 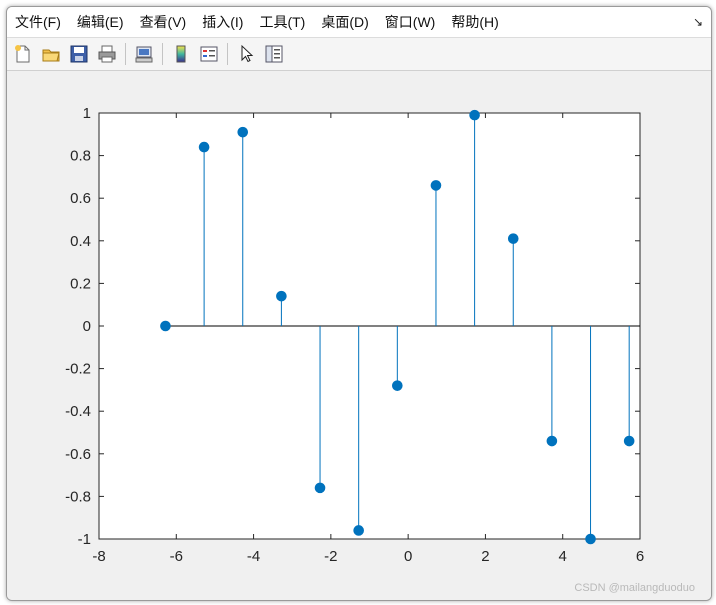 What do you see at coordinates (80, 156) in the screenshot?
I see `y-tick-label: 0.8` at bounding box center [80, 156].